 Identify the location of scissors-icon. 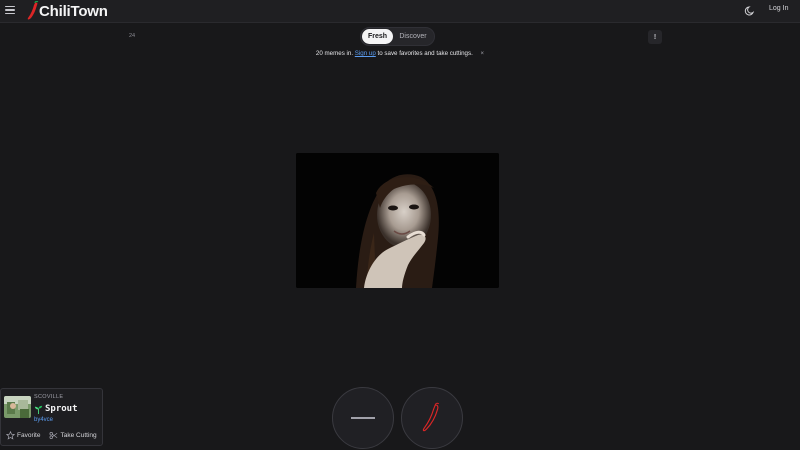
(54, 435).